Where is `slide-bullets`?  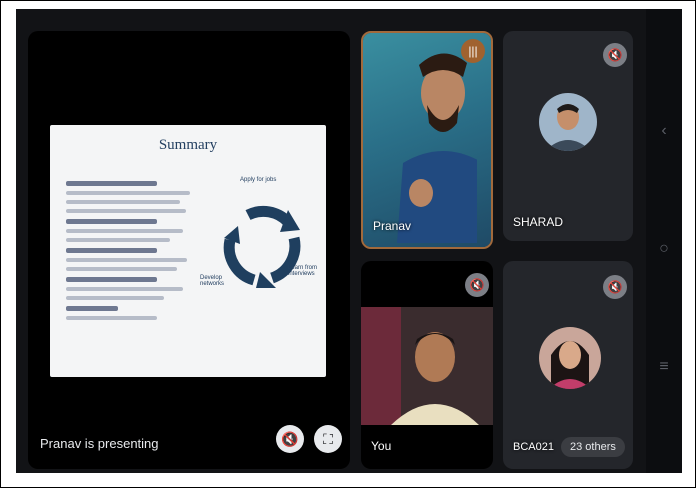
slide-bullets is located at coordinates (131, 250).